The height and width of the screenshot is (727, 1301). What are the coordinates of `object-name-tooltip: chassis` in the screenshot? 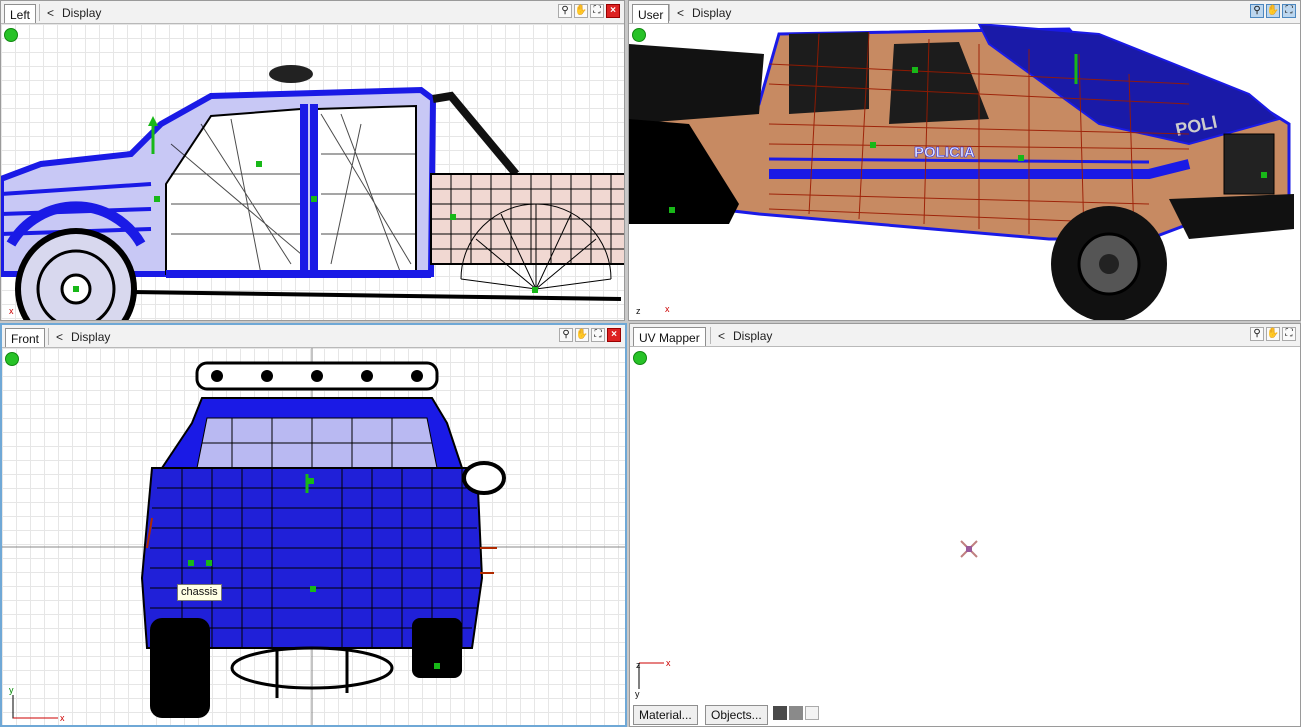 It's located at (199, 592).